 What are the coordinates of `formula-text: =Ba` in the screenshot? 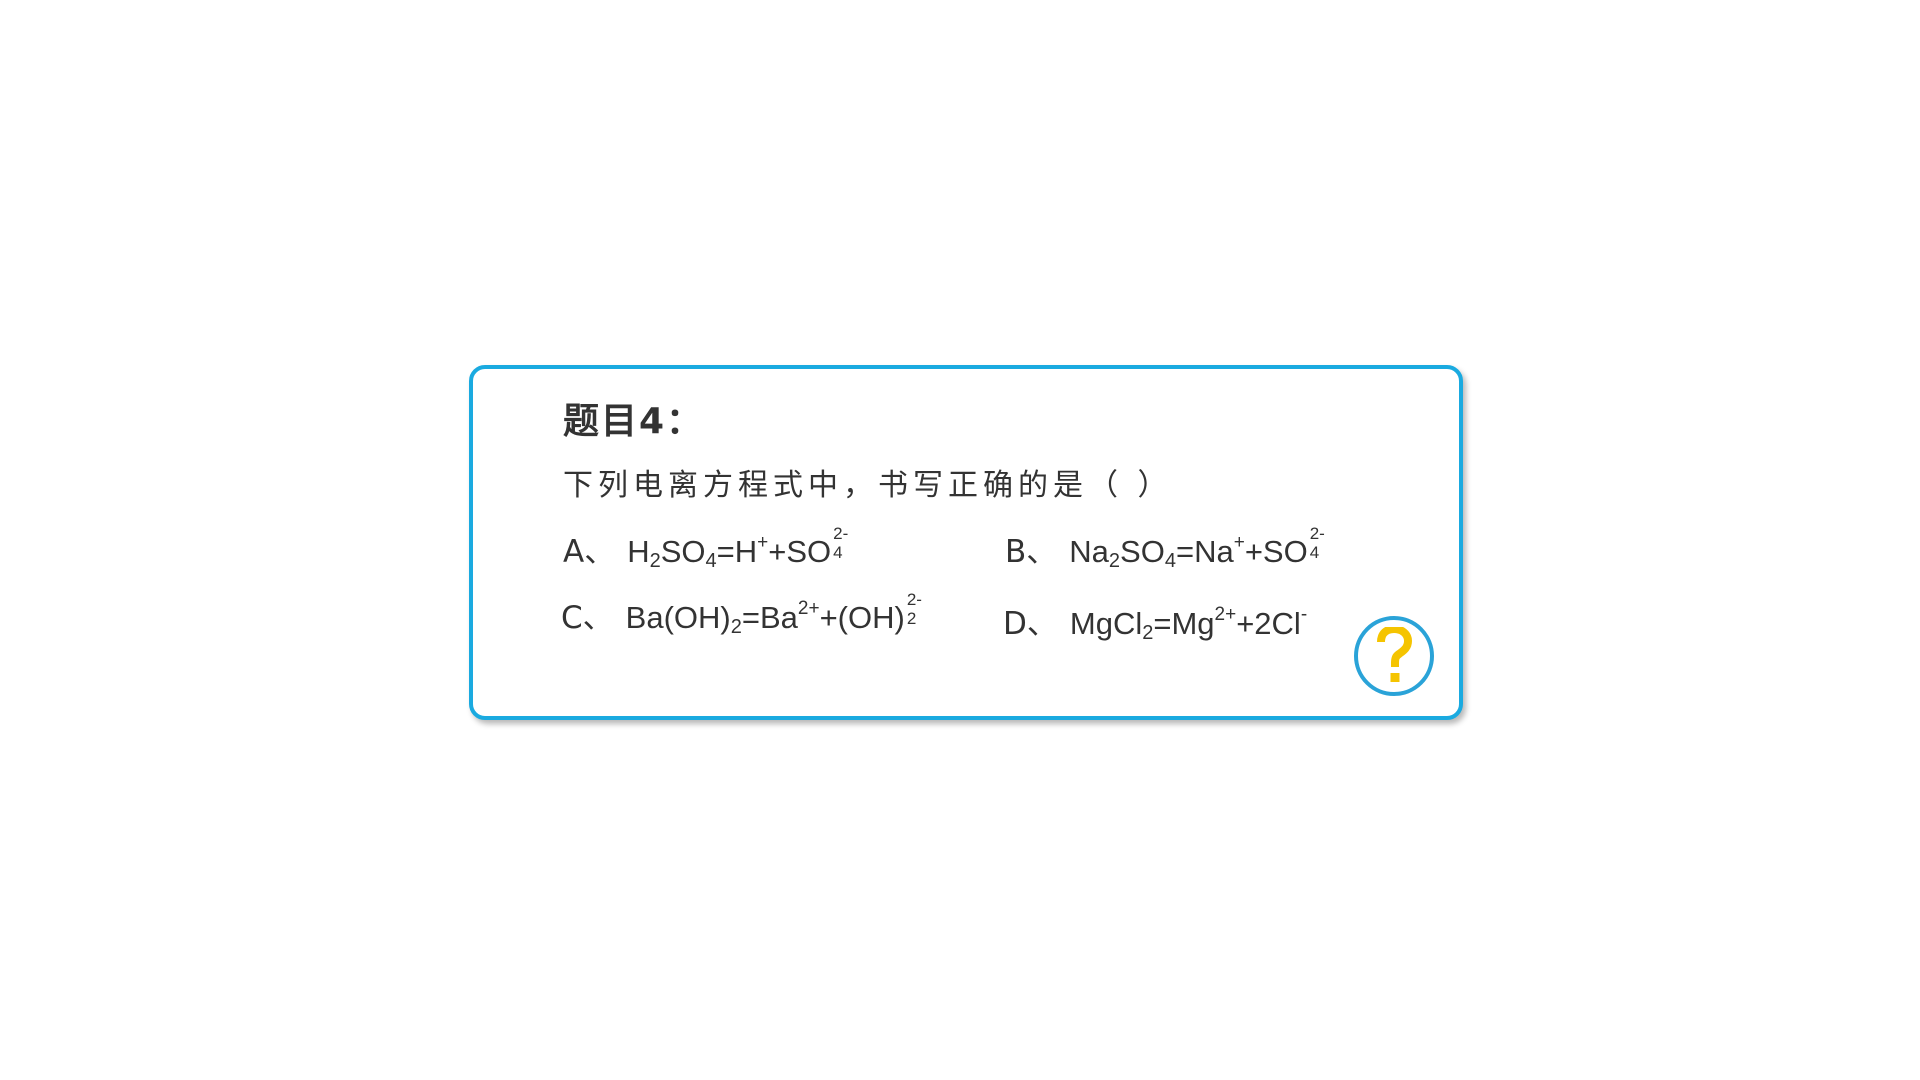 It's located at (769, 617).